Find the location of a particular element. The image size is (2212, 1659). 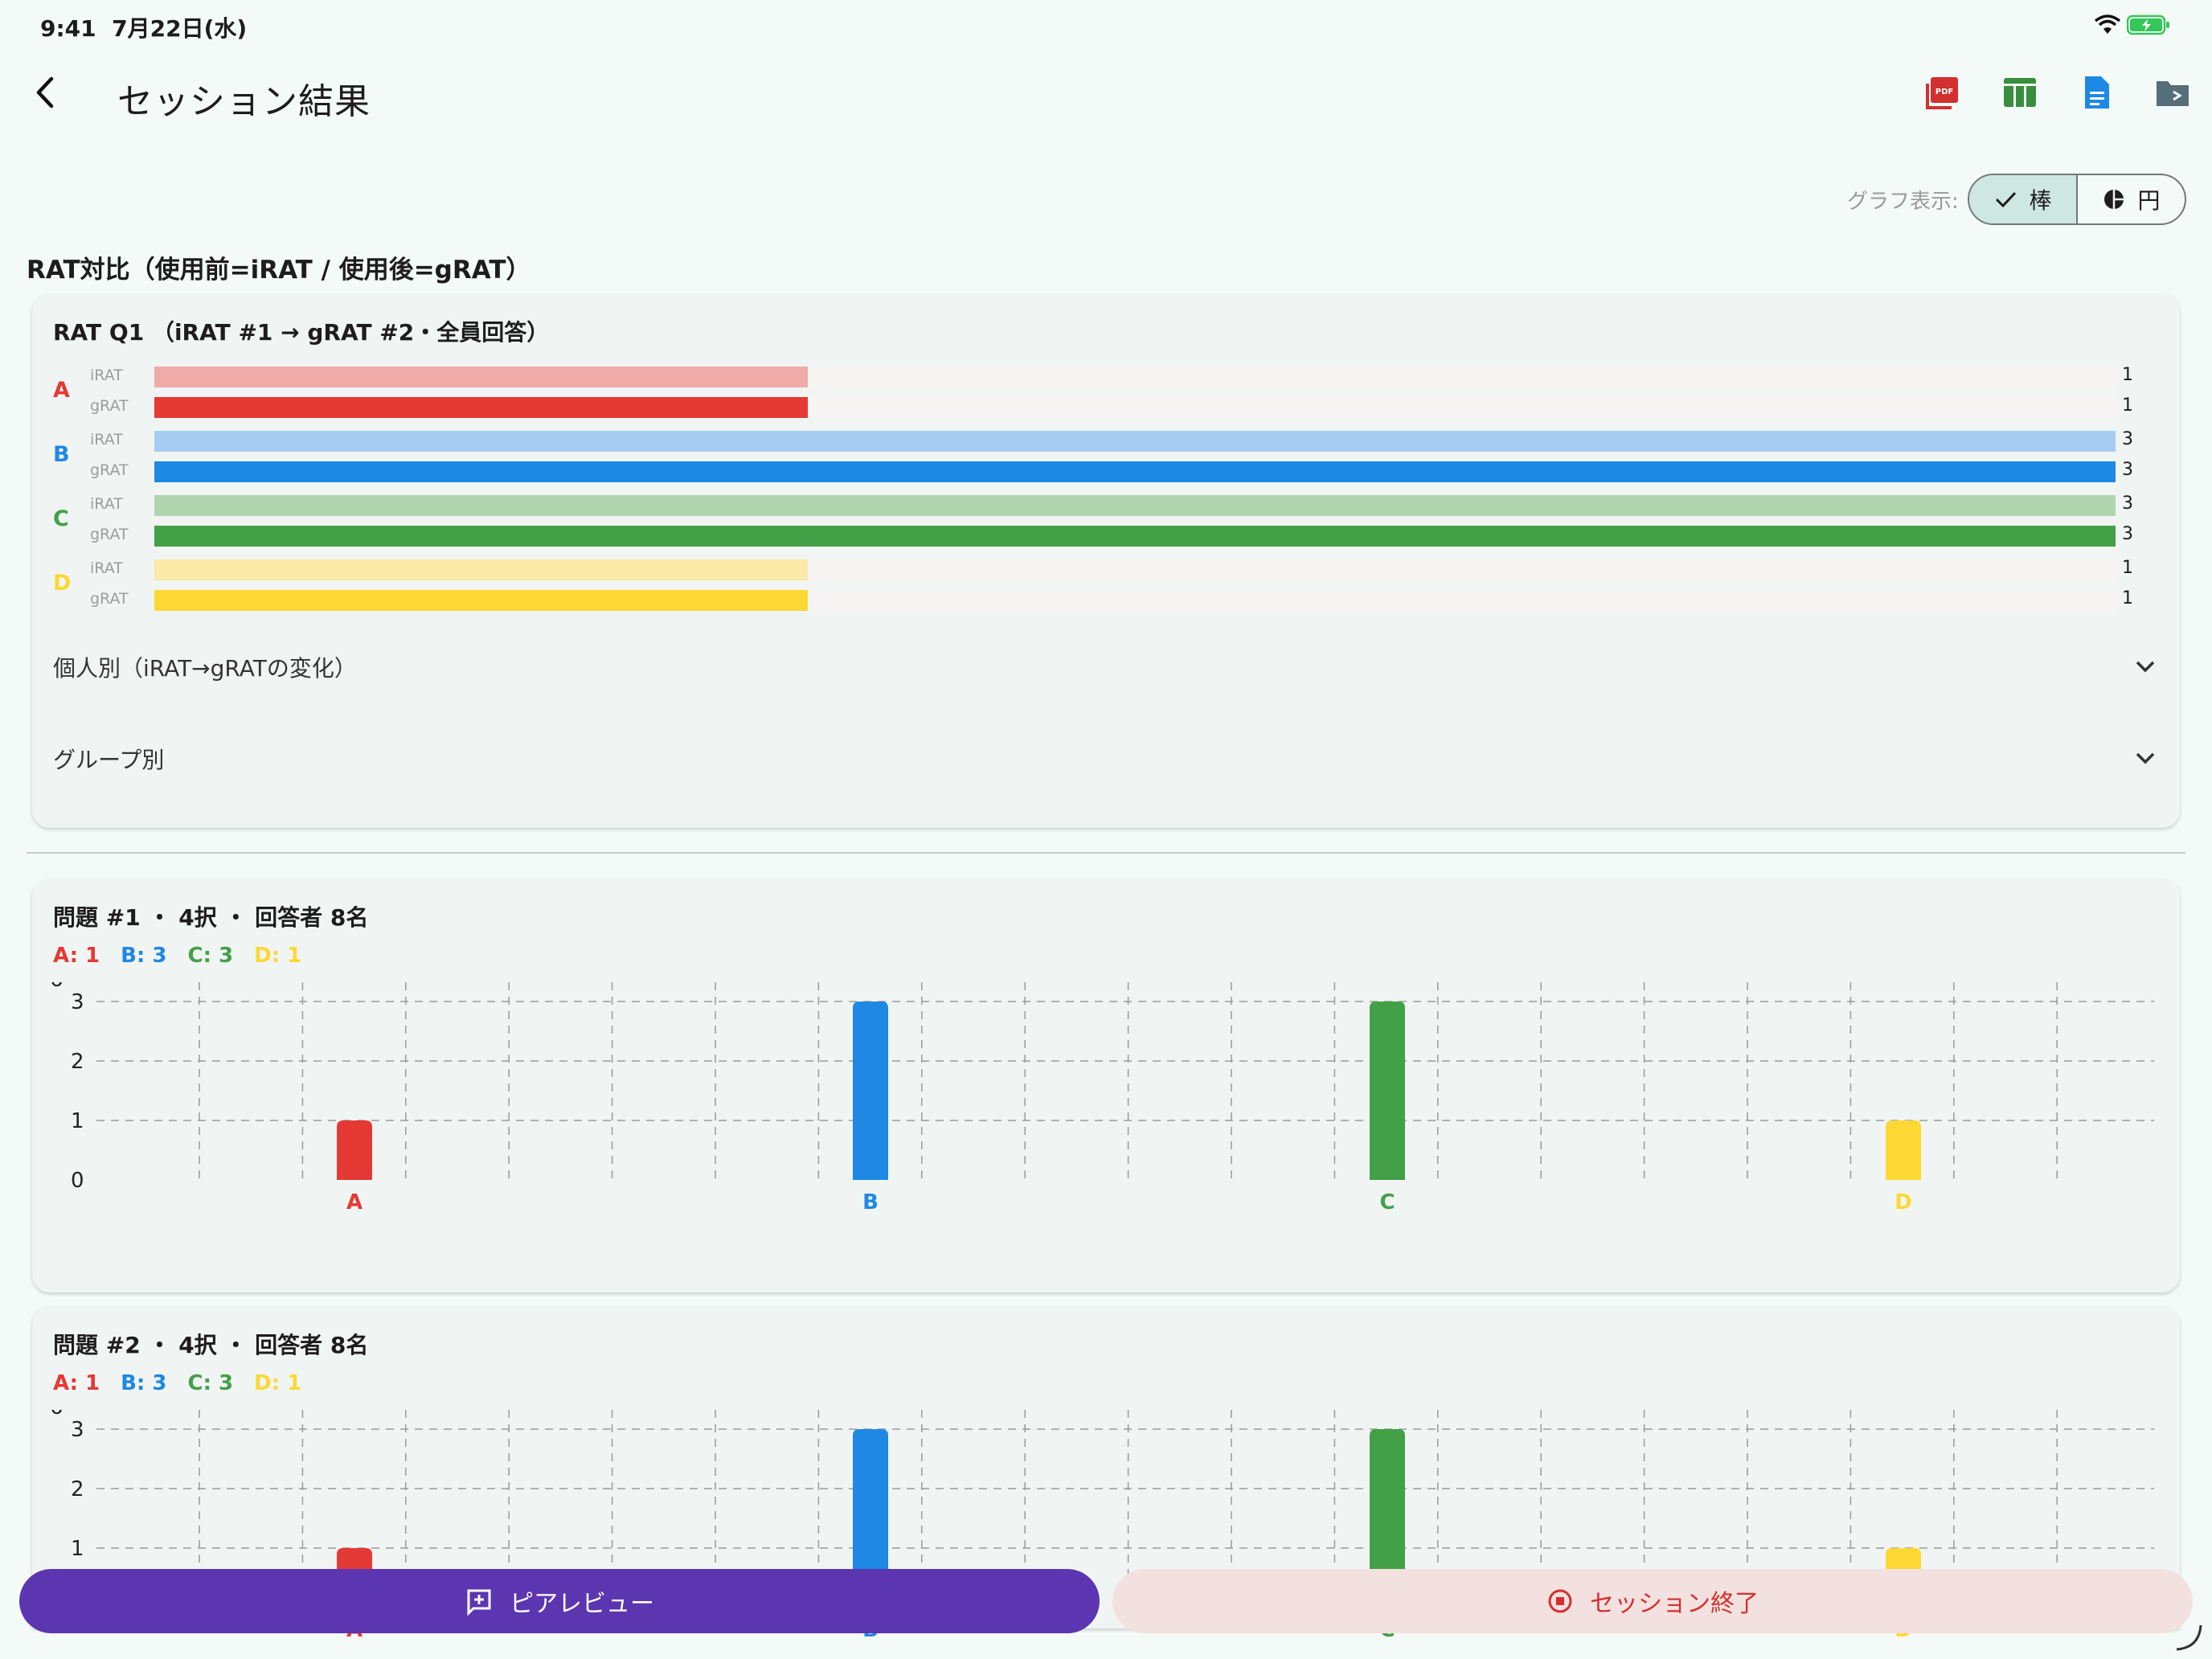

rat-bar-row: iRAT 3 is located at coordinates (1106, 441).